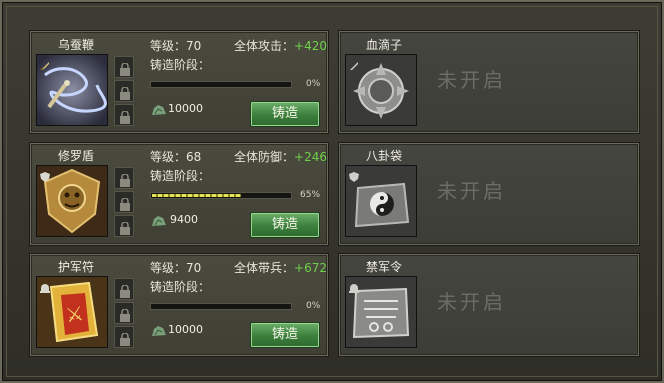 Image resolution: width=664 pixels, height=383 pixels. Describe the element at coordinates (72, 201) in the screenshot. I see `item-slot-shield` at that location.